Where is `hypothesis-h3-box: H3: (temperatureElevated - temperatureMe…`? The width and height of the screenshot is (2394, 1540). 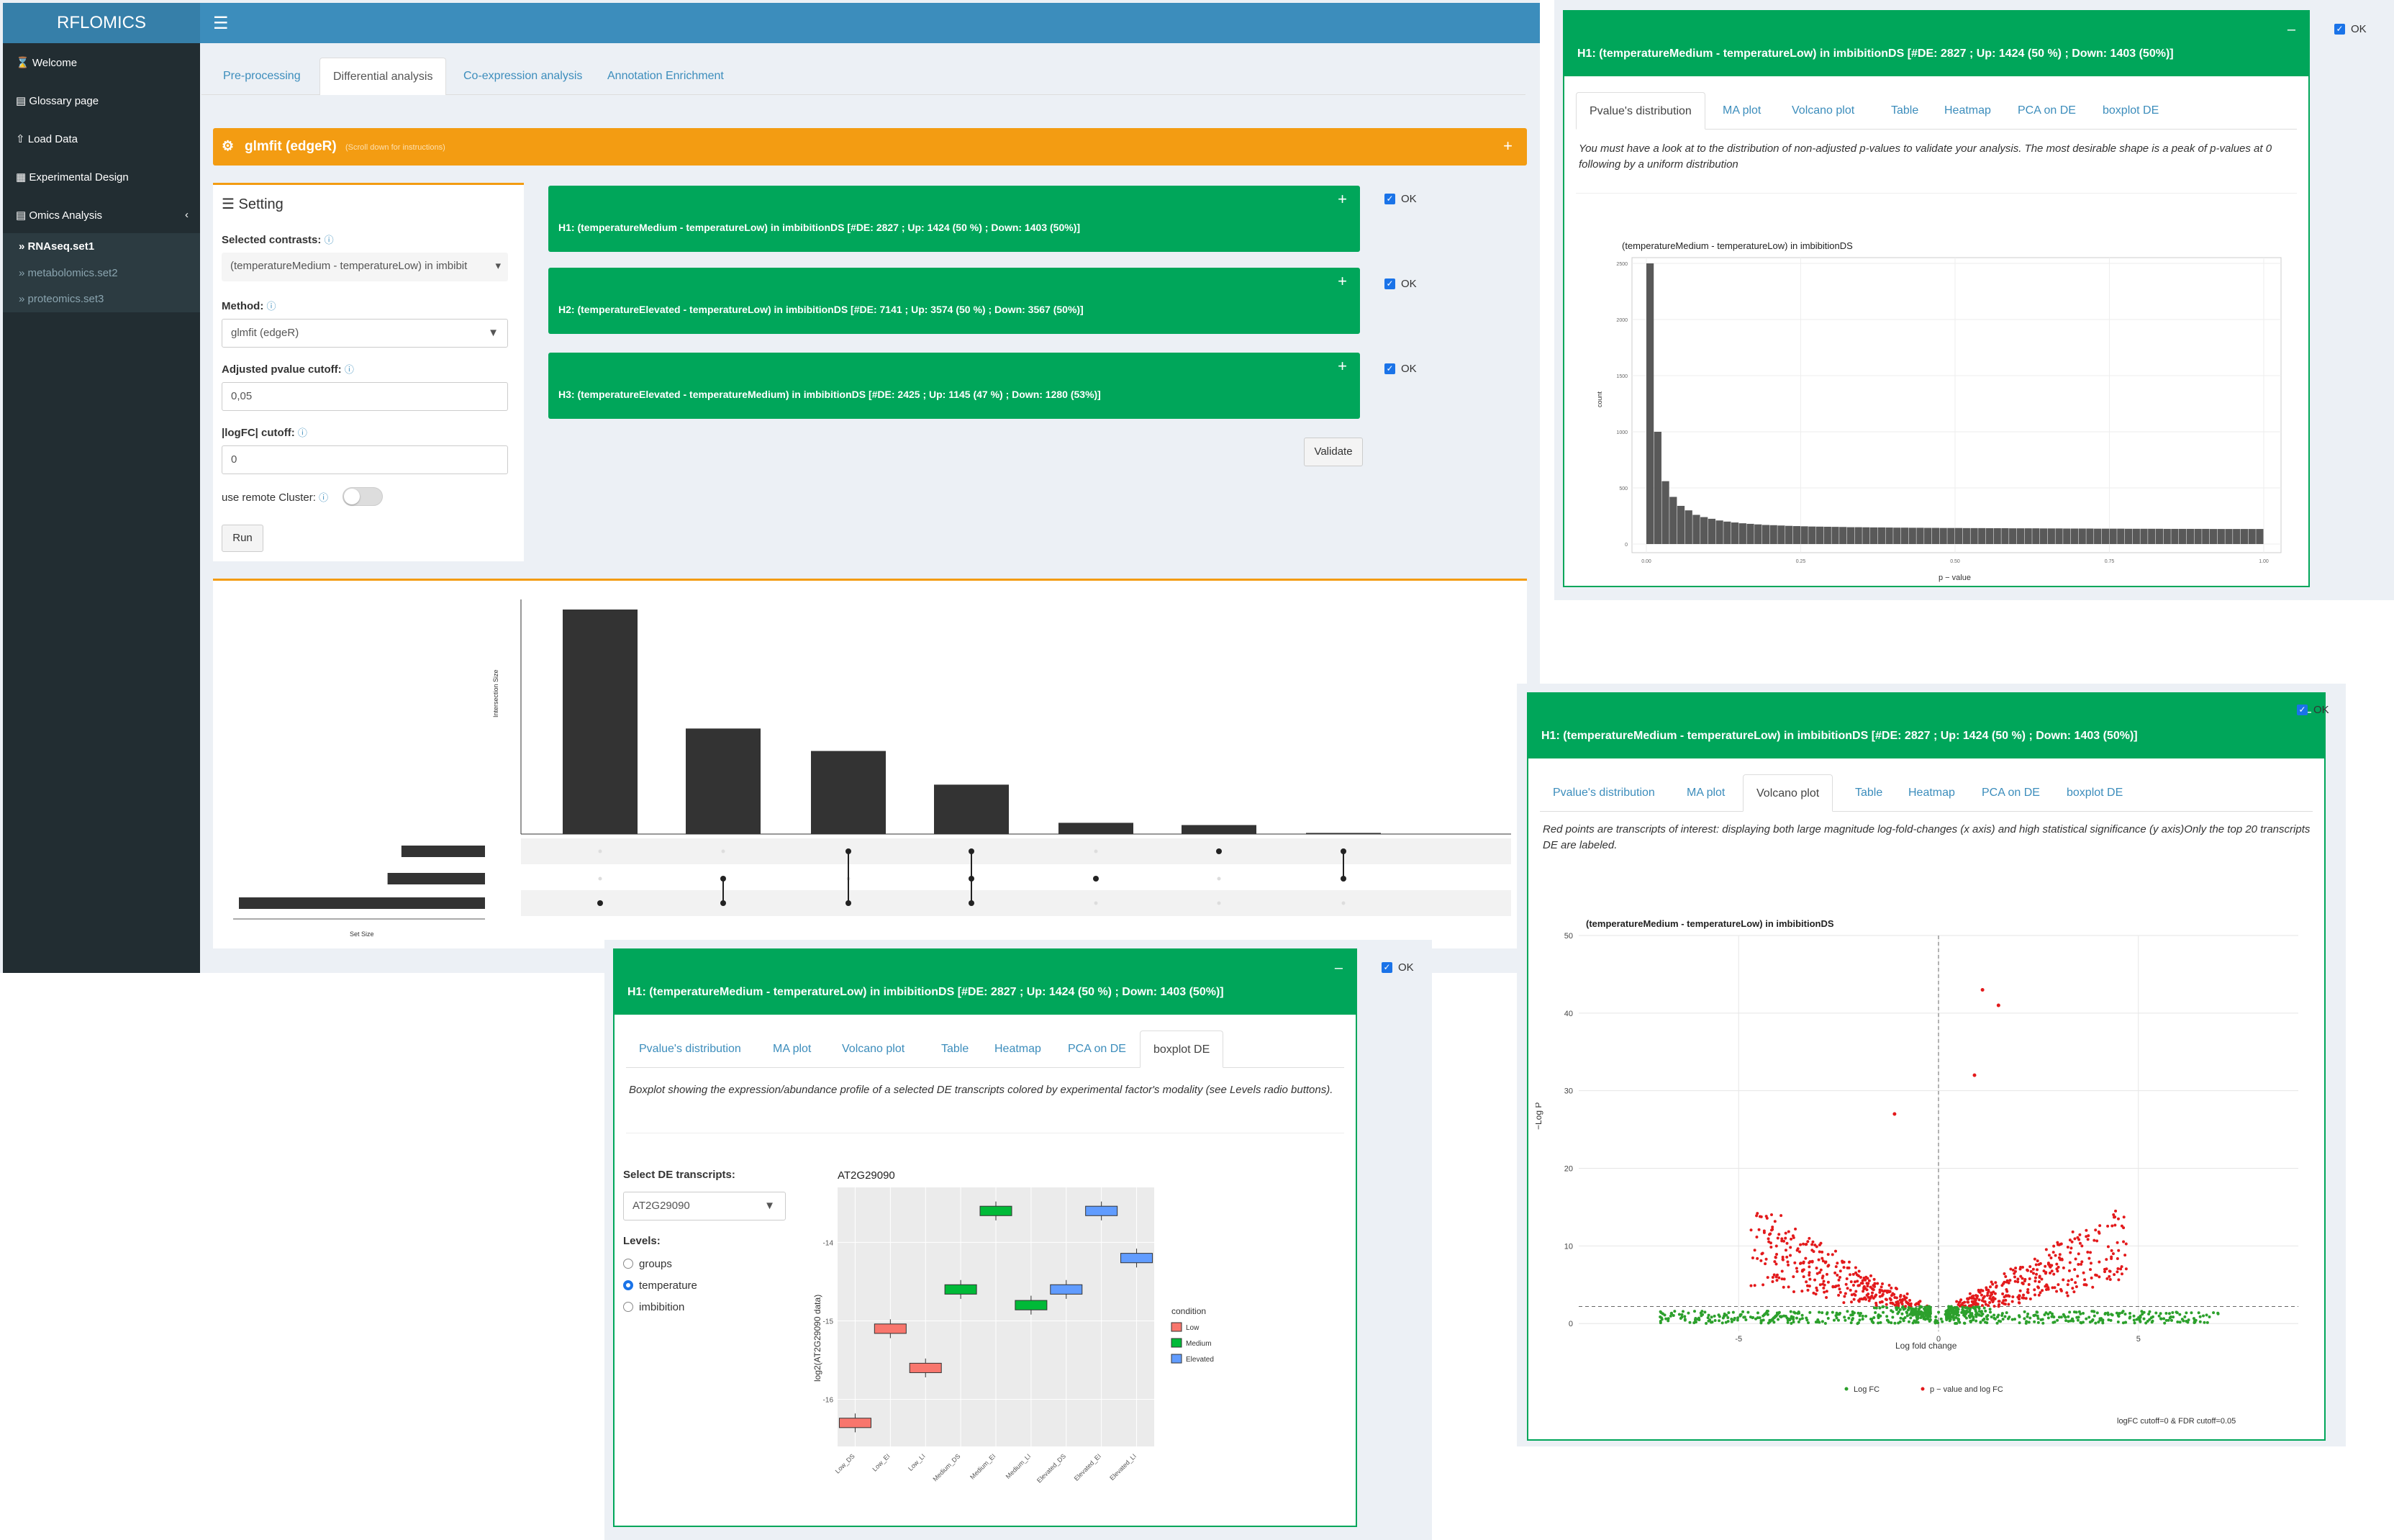 hypothesis-h3-box: H3: (temperatureElevated - temperatureMe… is located at coordinates (954, 386).